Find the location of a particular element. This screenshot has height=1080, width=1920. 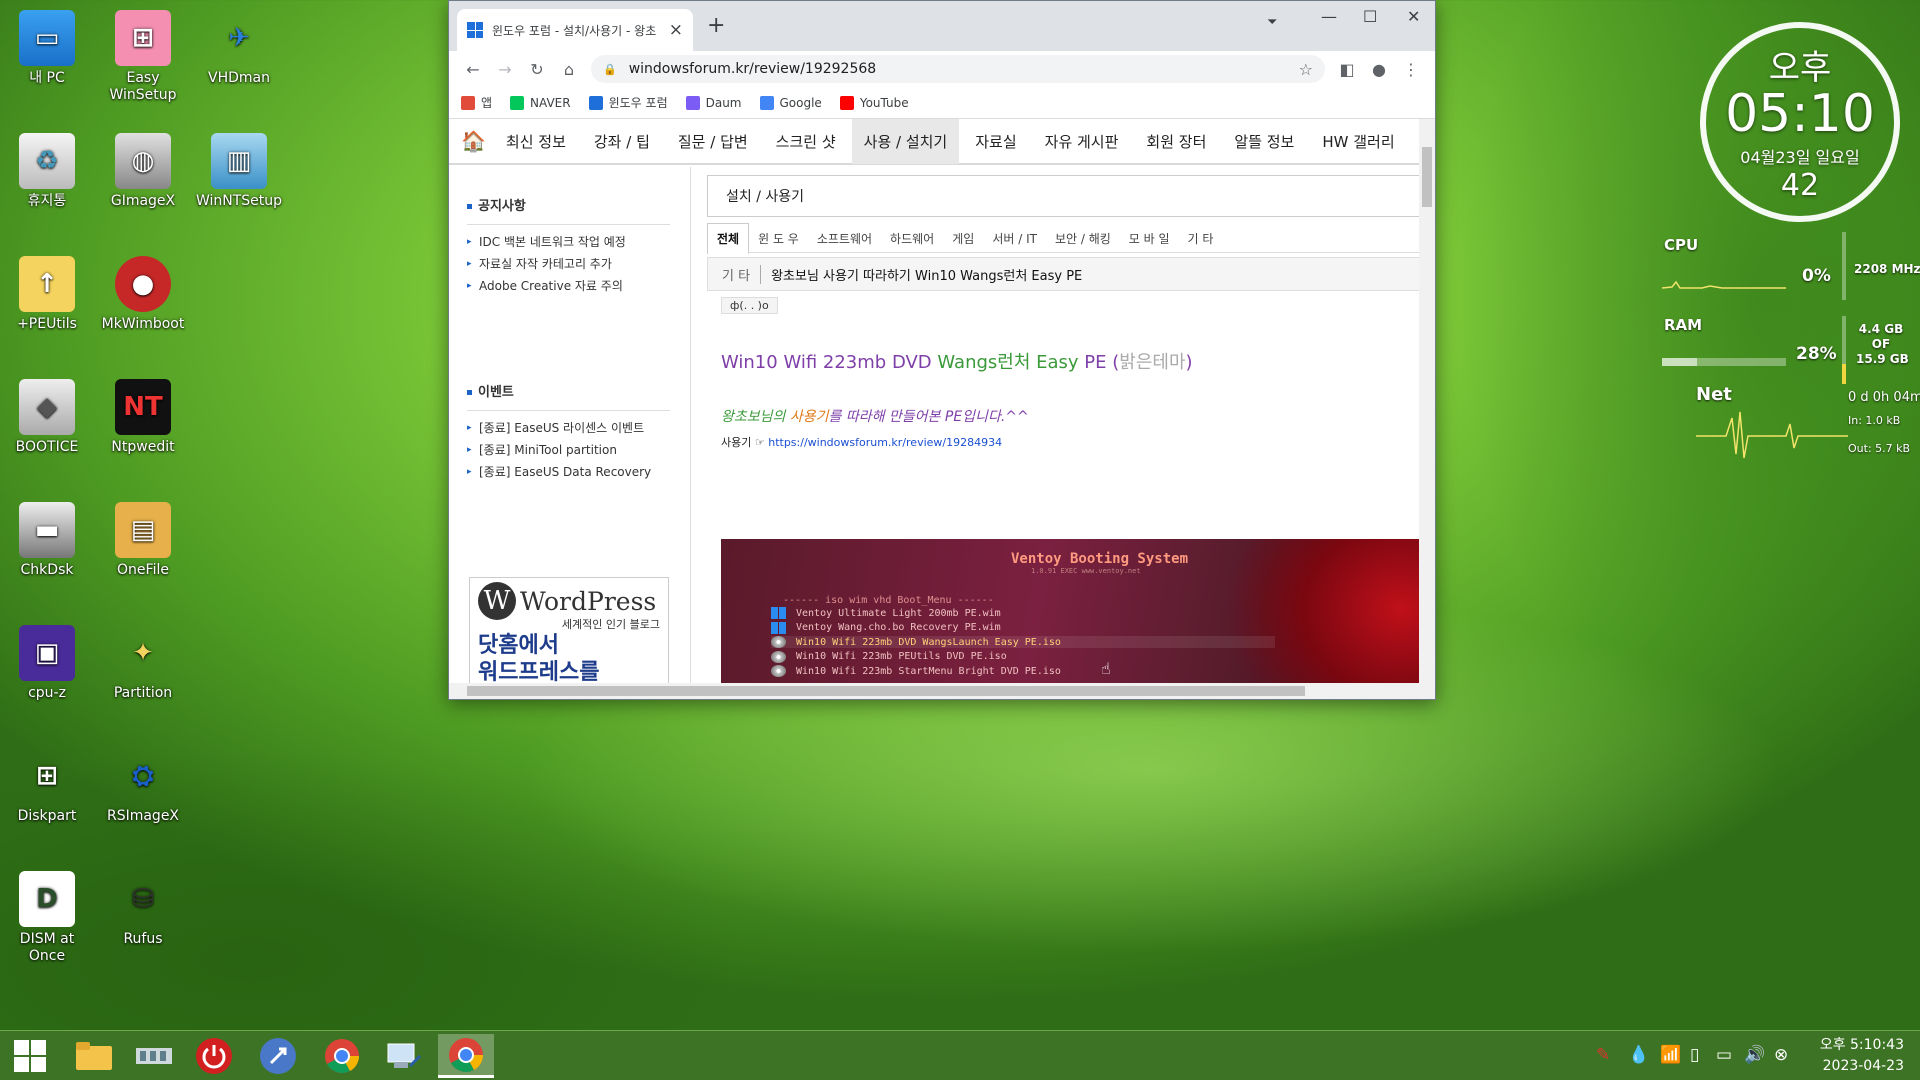

file-explorer-button is located at coordinates (94, 1056).